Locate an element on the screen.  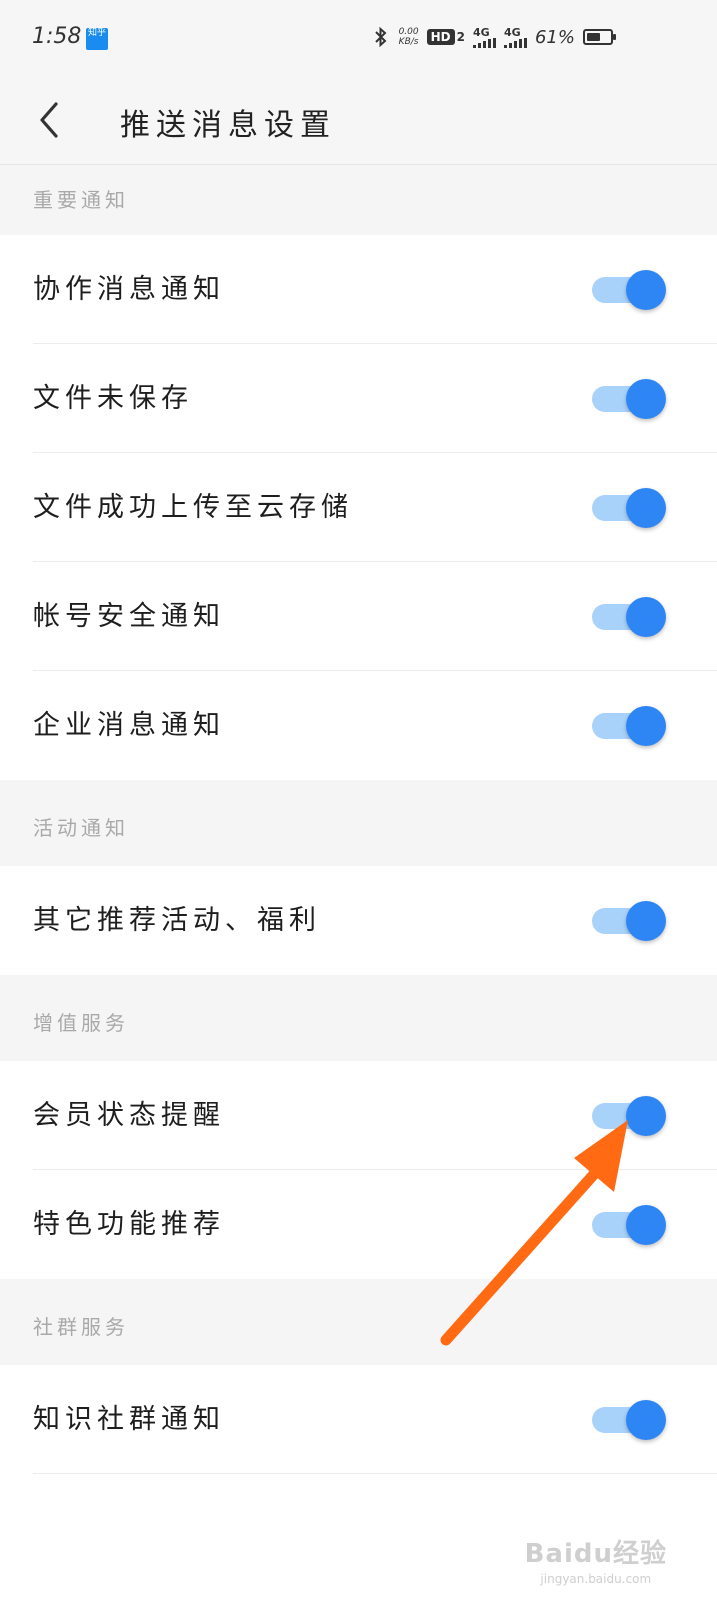
zhihu-app-icon: 知乎 is located at coordinates (97, 39).